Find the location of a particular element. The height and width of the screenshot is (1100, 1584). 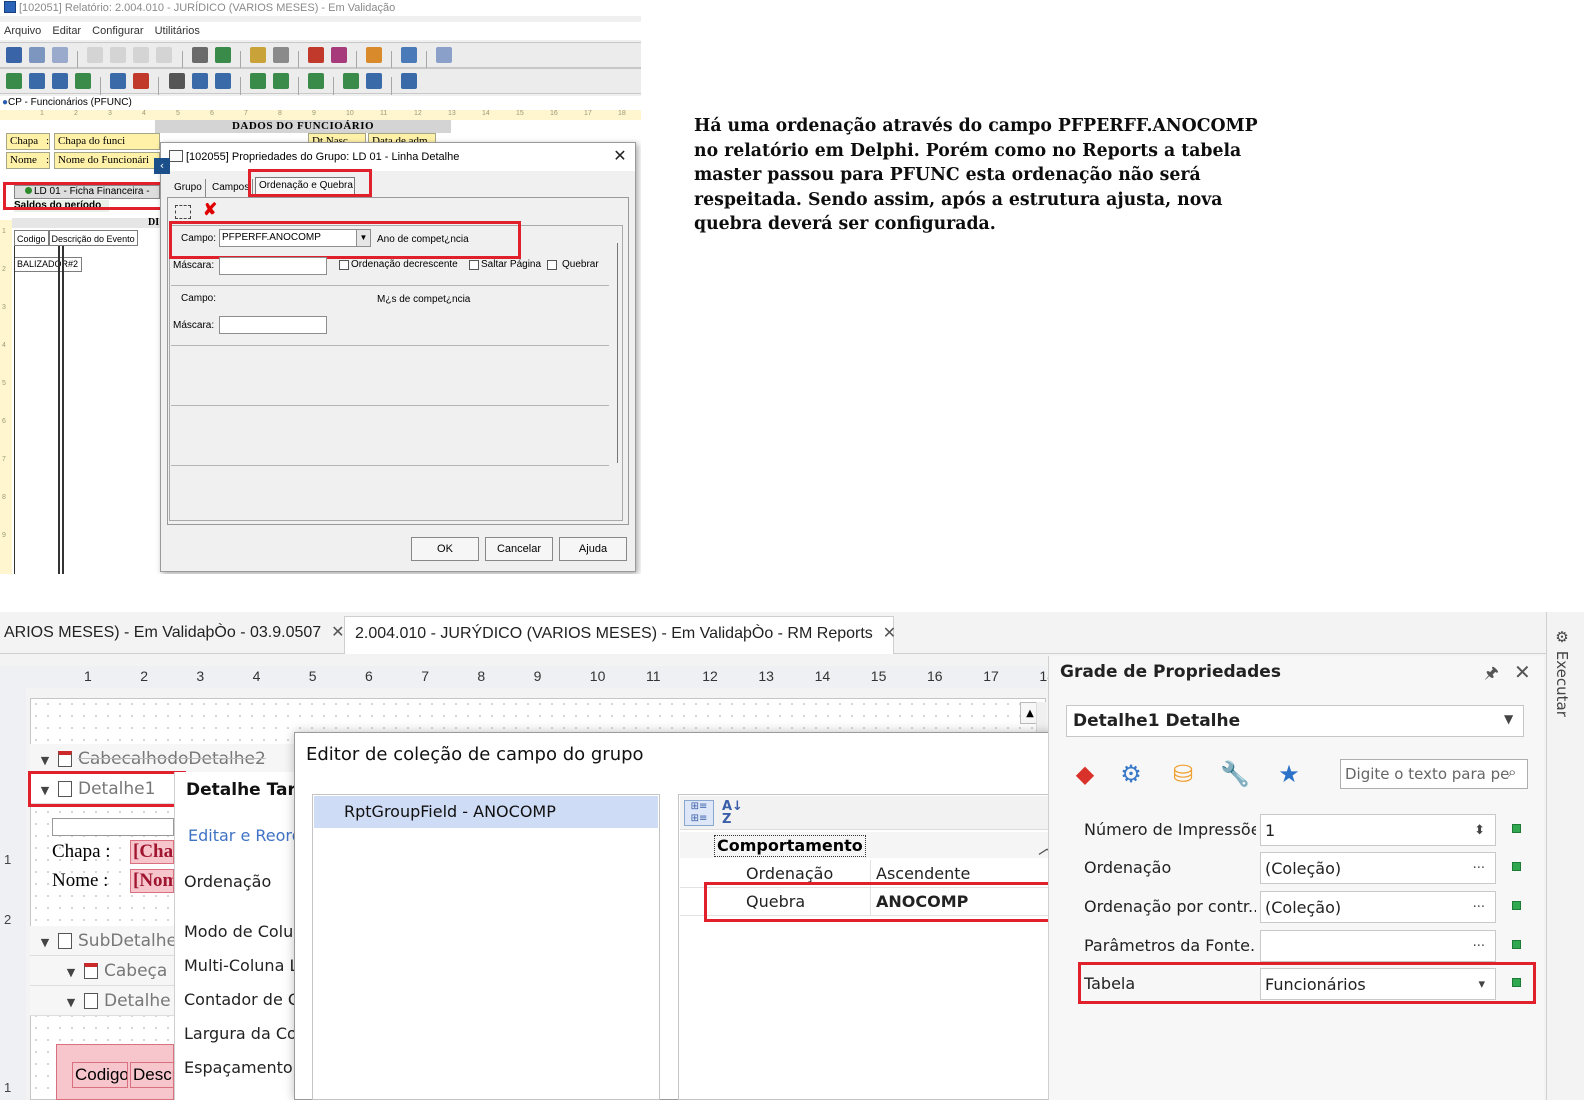

barcode-icon is located at coordinates (280, 81).